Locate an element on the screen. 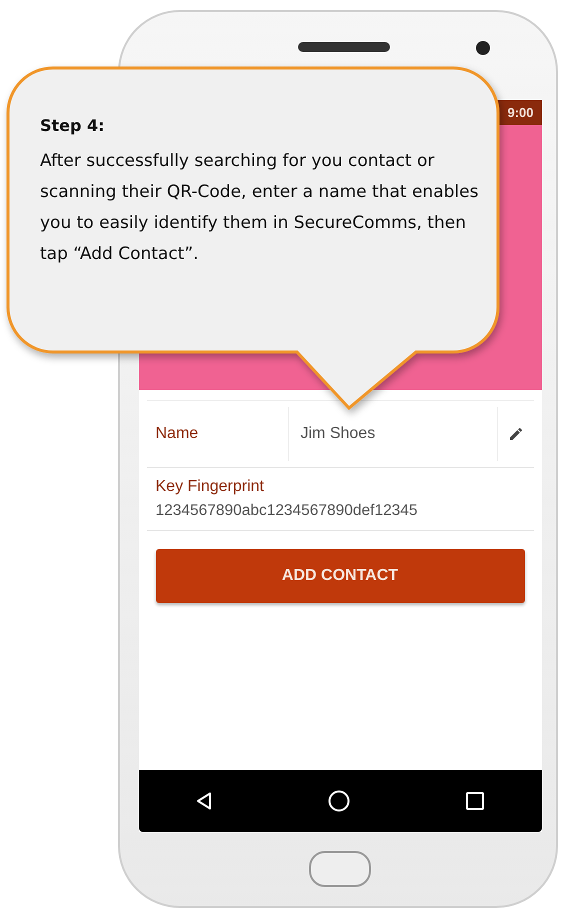 This screenshot has height=924, width=567. fingerprint-label: Key Fingerprint is located at coordinates (210, 487).